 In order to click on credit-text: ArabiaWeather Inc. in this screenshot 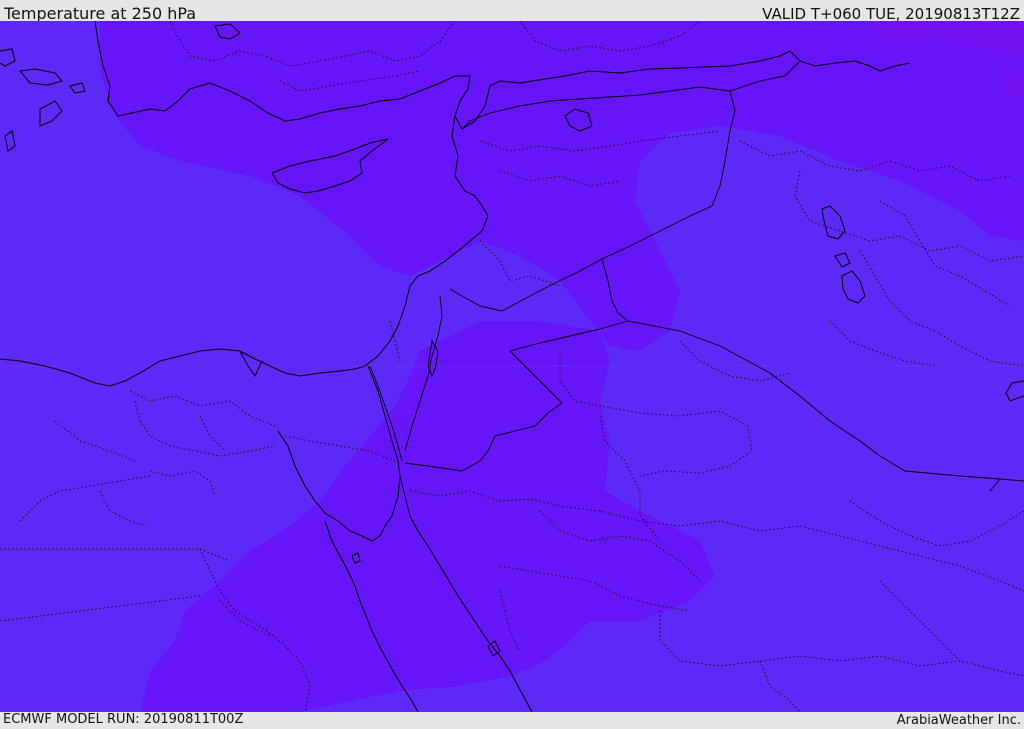, I will do `click(958, 720)`.